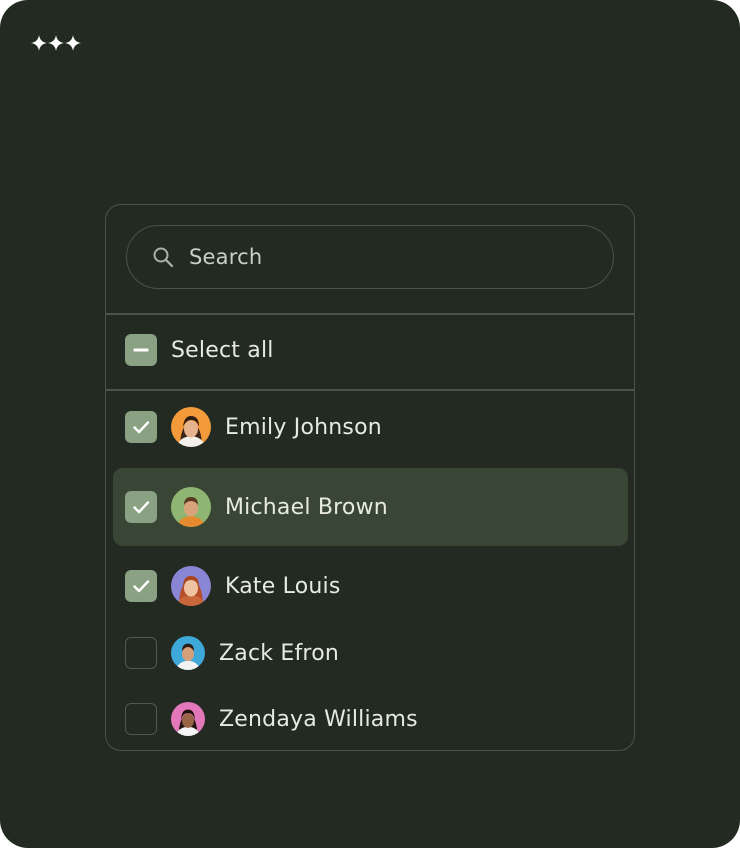 This screenshot has width=740, height=848. What do you see at coordinates (279, 653) in the screenshot?
I see `person-name: Zack Efron` at bounding box center [279, 653].